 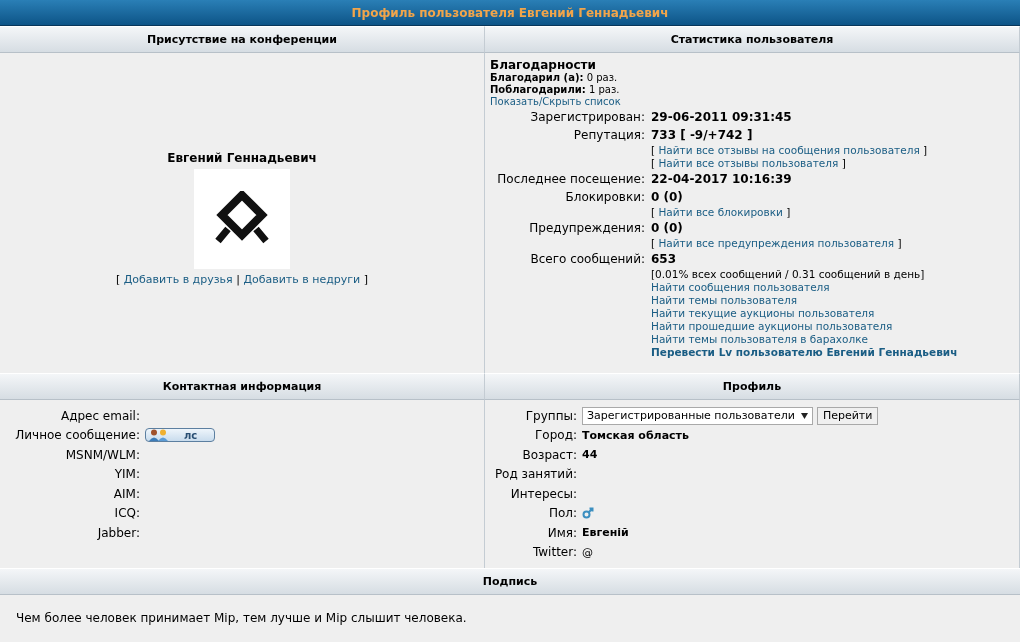 I want to click on username: Евгений Геннадьевич, so click(x=242, y=157).